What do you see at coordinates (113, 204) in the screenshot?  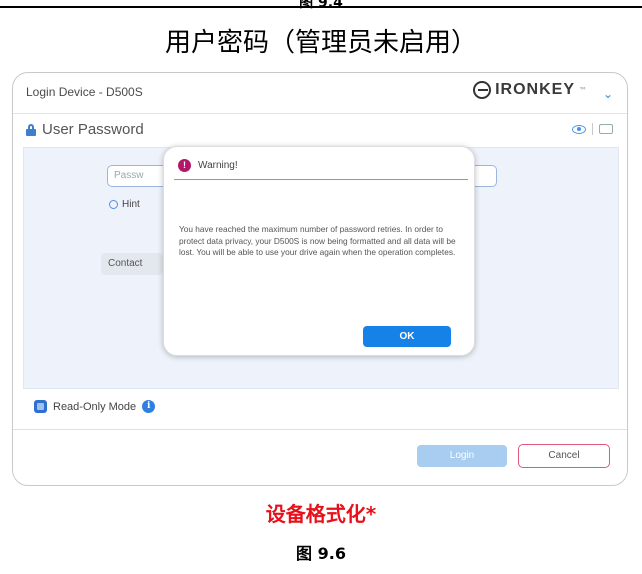 I see `hint-radio-icon` at bounding box center [113, 204].